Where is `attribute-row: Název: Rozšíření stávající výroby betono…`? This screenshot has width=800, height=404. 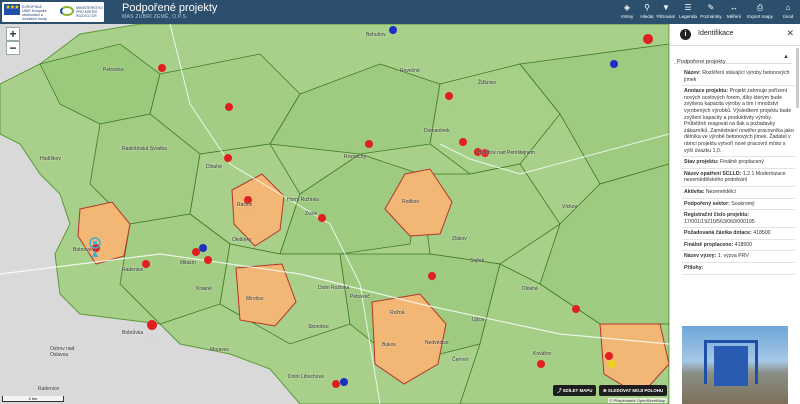 attribute-row: Název: Rozšíření stávající výroby betono… is located at coordinates (738, 77).